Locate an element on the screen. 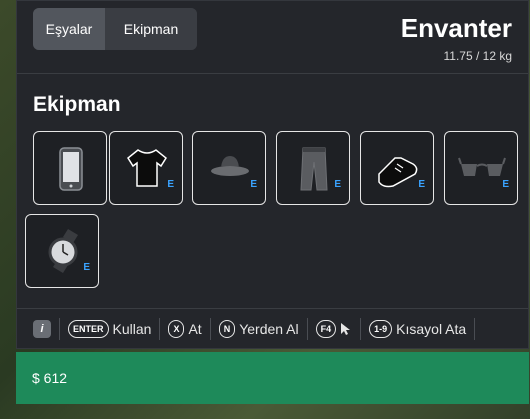 Image resolution: width=530 pixels, height=419 pixels. hint-drop: X At is located at coordinates (185, 328).